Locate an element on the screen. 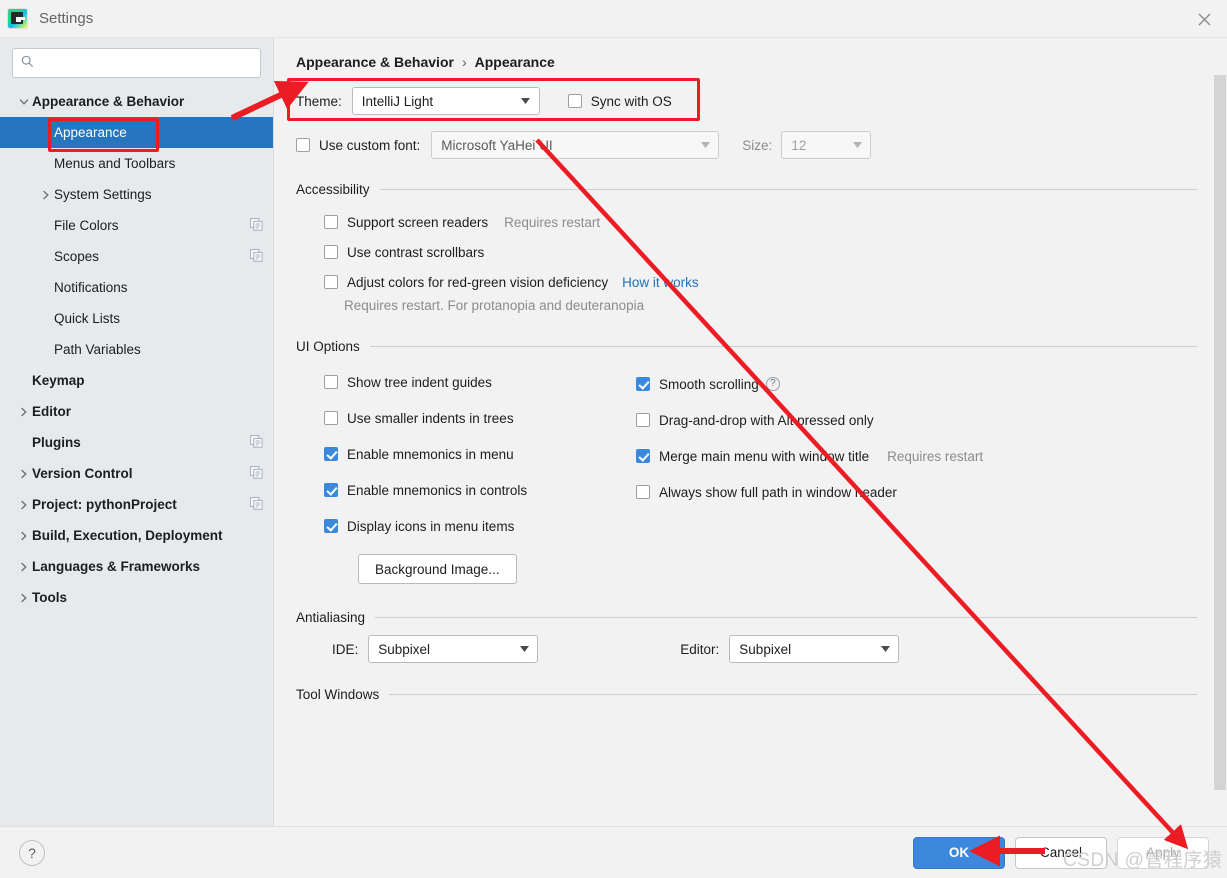 The image size is (1227, 878). font-family-value: Microsoft YaHei UI is located at coordinates (497, 145).